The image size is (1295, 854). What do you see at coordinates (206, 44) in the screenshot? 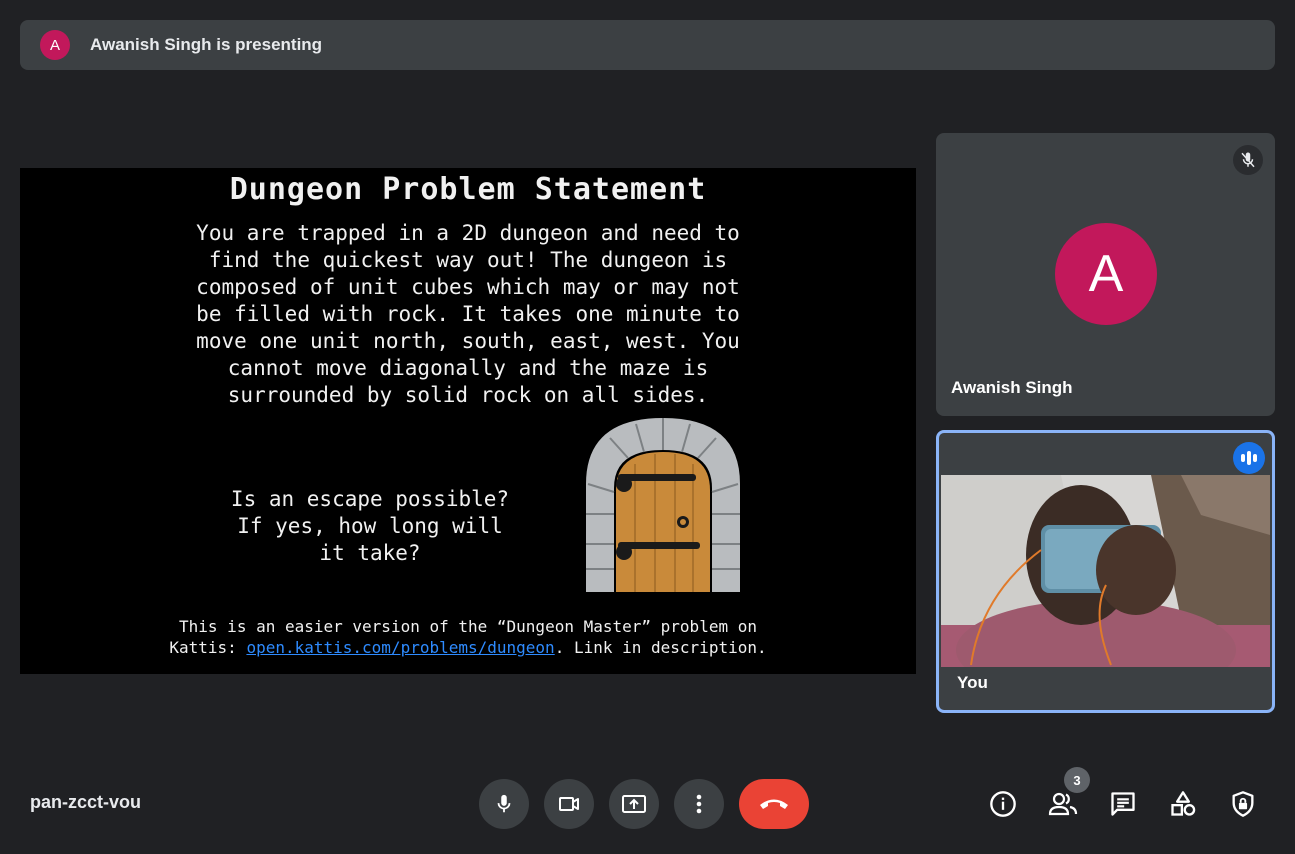
I see `presenting-text: Awanish Singh is presenting` at bounding box center [206, 44].